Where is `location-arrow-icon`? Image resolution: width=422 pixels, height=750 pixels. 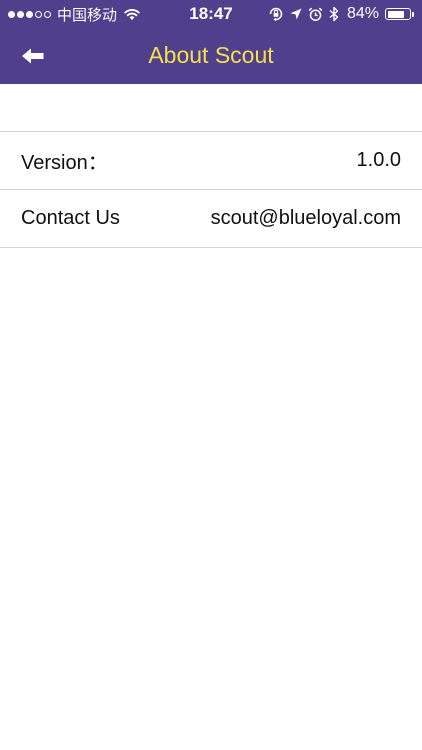 location-arrow-icon is located at coordinates (296, 14).